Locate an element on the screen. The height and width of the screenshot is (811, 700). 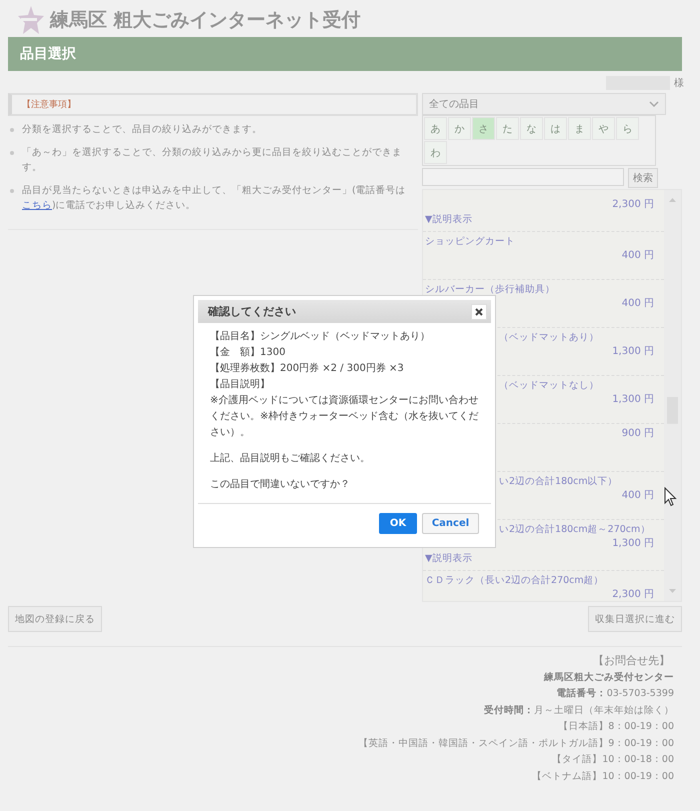
item-name: ショッピングカート is located at coordinates (470, 242).